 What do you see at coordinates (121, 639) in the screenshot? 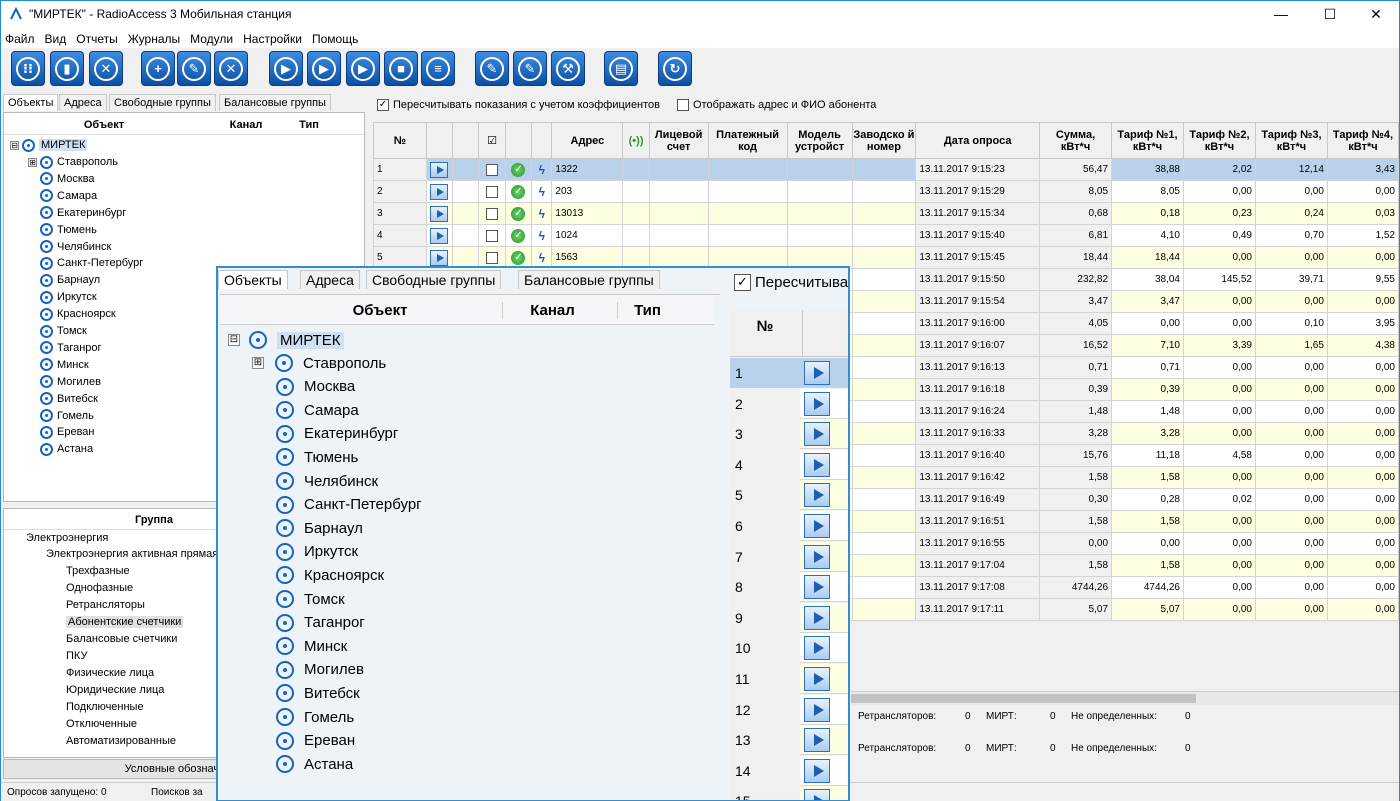
I see `group-item: Балансовые счетчики` at bounding box center [121, 639].